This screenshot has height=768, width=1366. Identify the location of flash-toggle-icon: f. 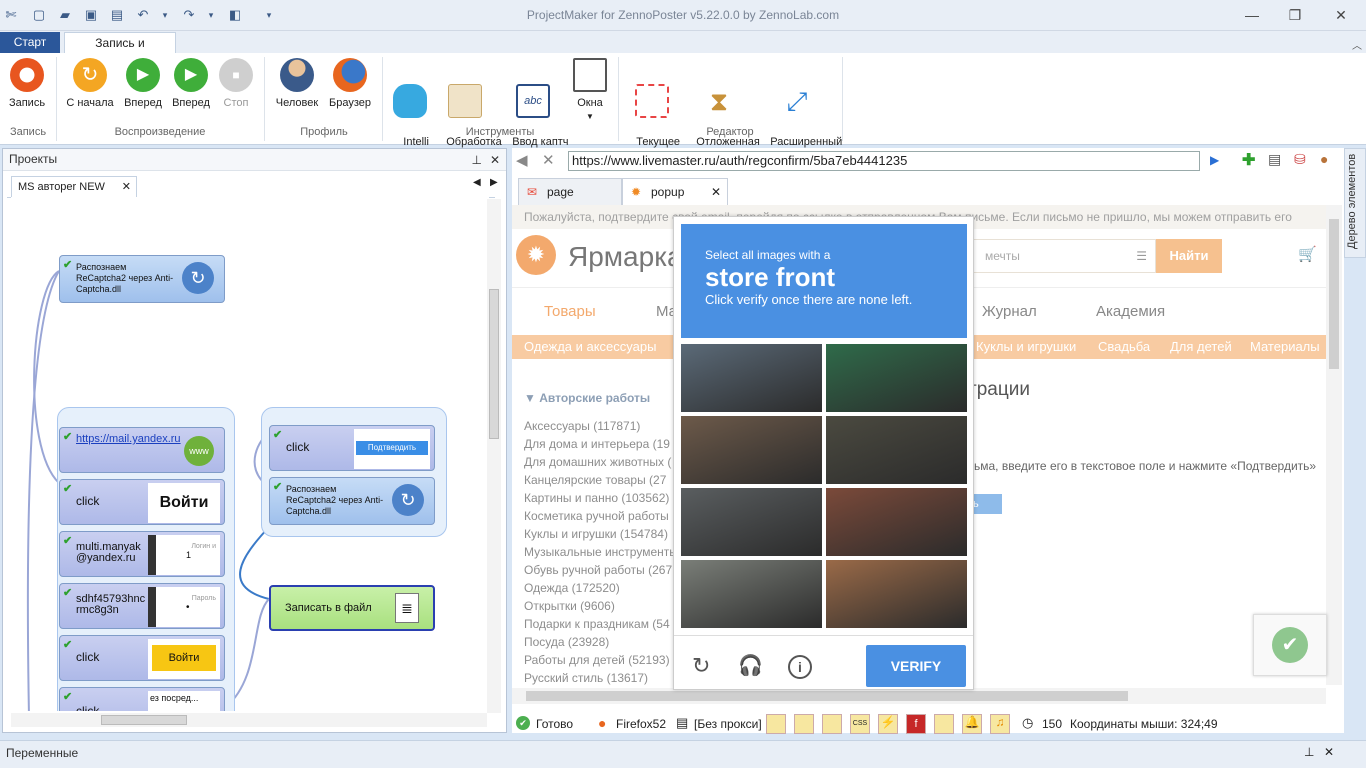
(916, 724).